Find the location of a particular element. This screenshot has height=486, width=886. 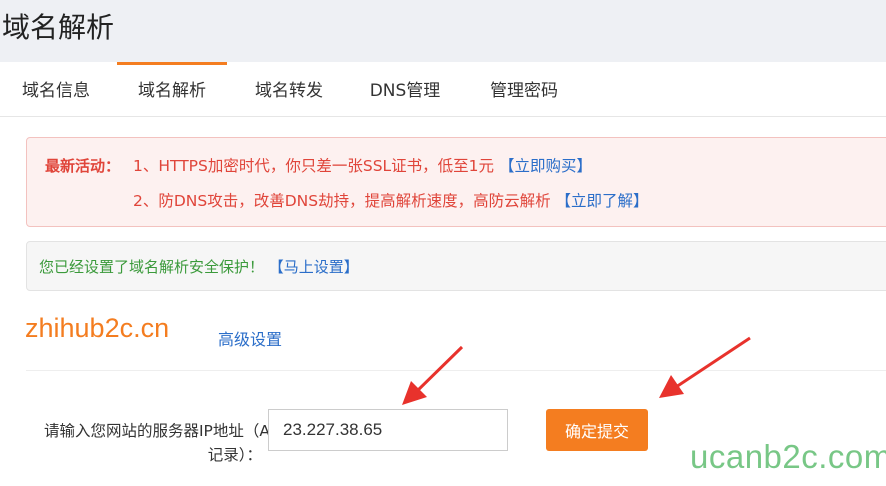

tab-divider is located at coordinates (443, 116).